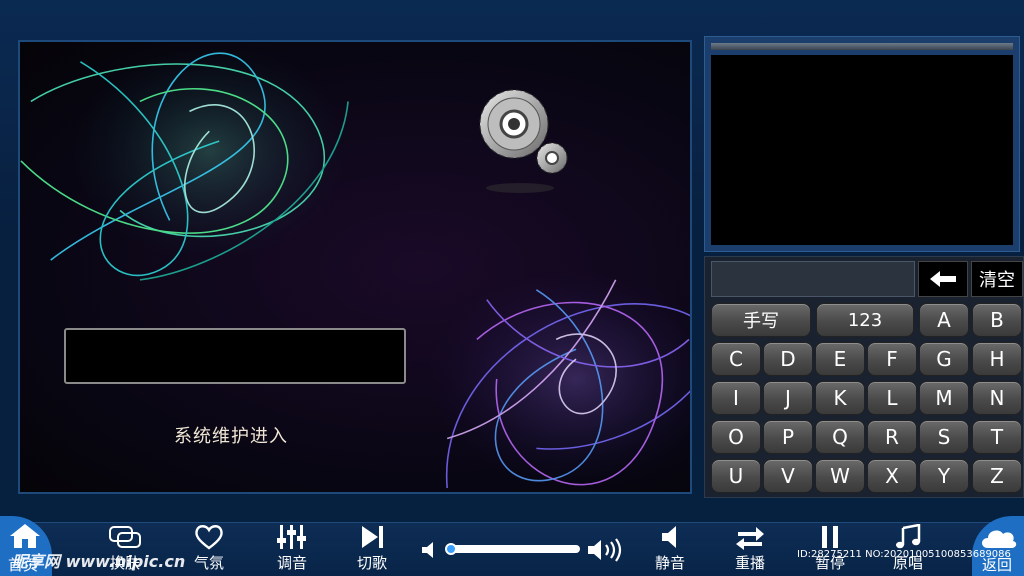  What do you see at coordinates (231, 435) in the screenshot?
I see `system-maintenance-label: 系统维护进入` at bounding box center [231, 435].